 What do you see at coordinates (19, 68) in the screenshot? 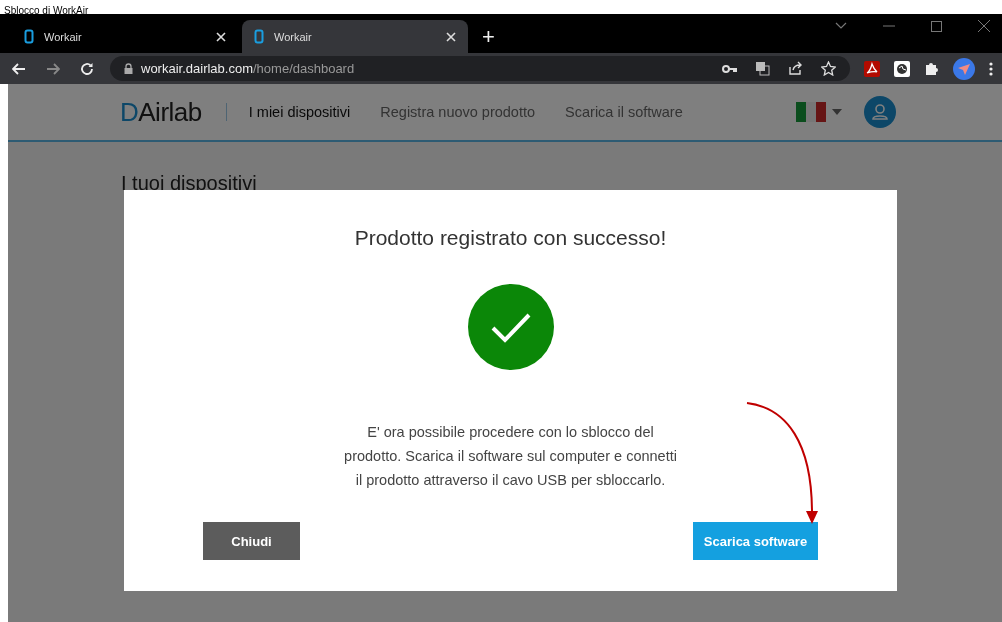
I see `back-arrow-icon` at bounding box center [19, 68].